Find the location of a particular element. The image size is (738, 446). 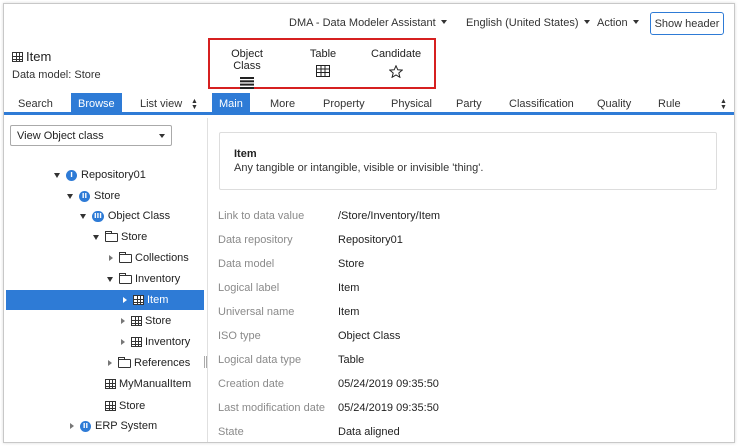

panel-resize-handle is located at coordinates (205, 362).